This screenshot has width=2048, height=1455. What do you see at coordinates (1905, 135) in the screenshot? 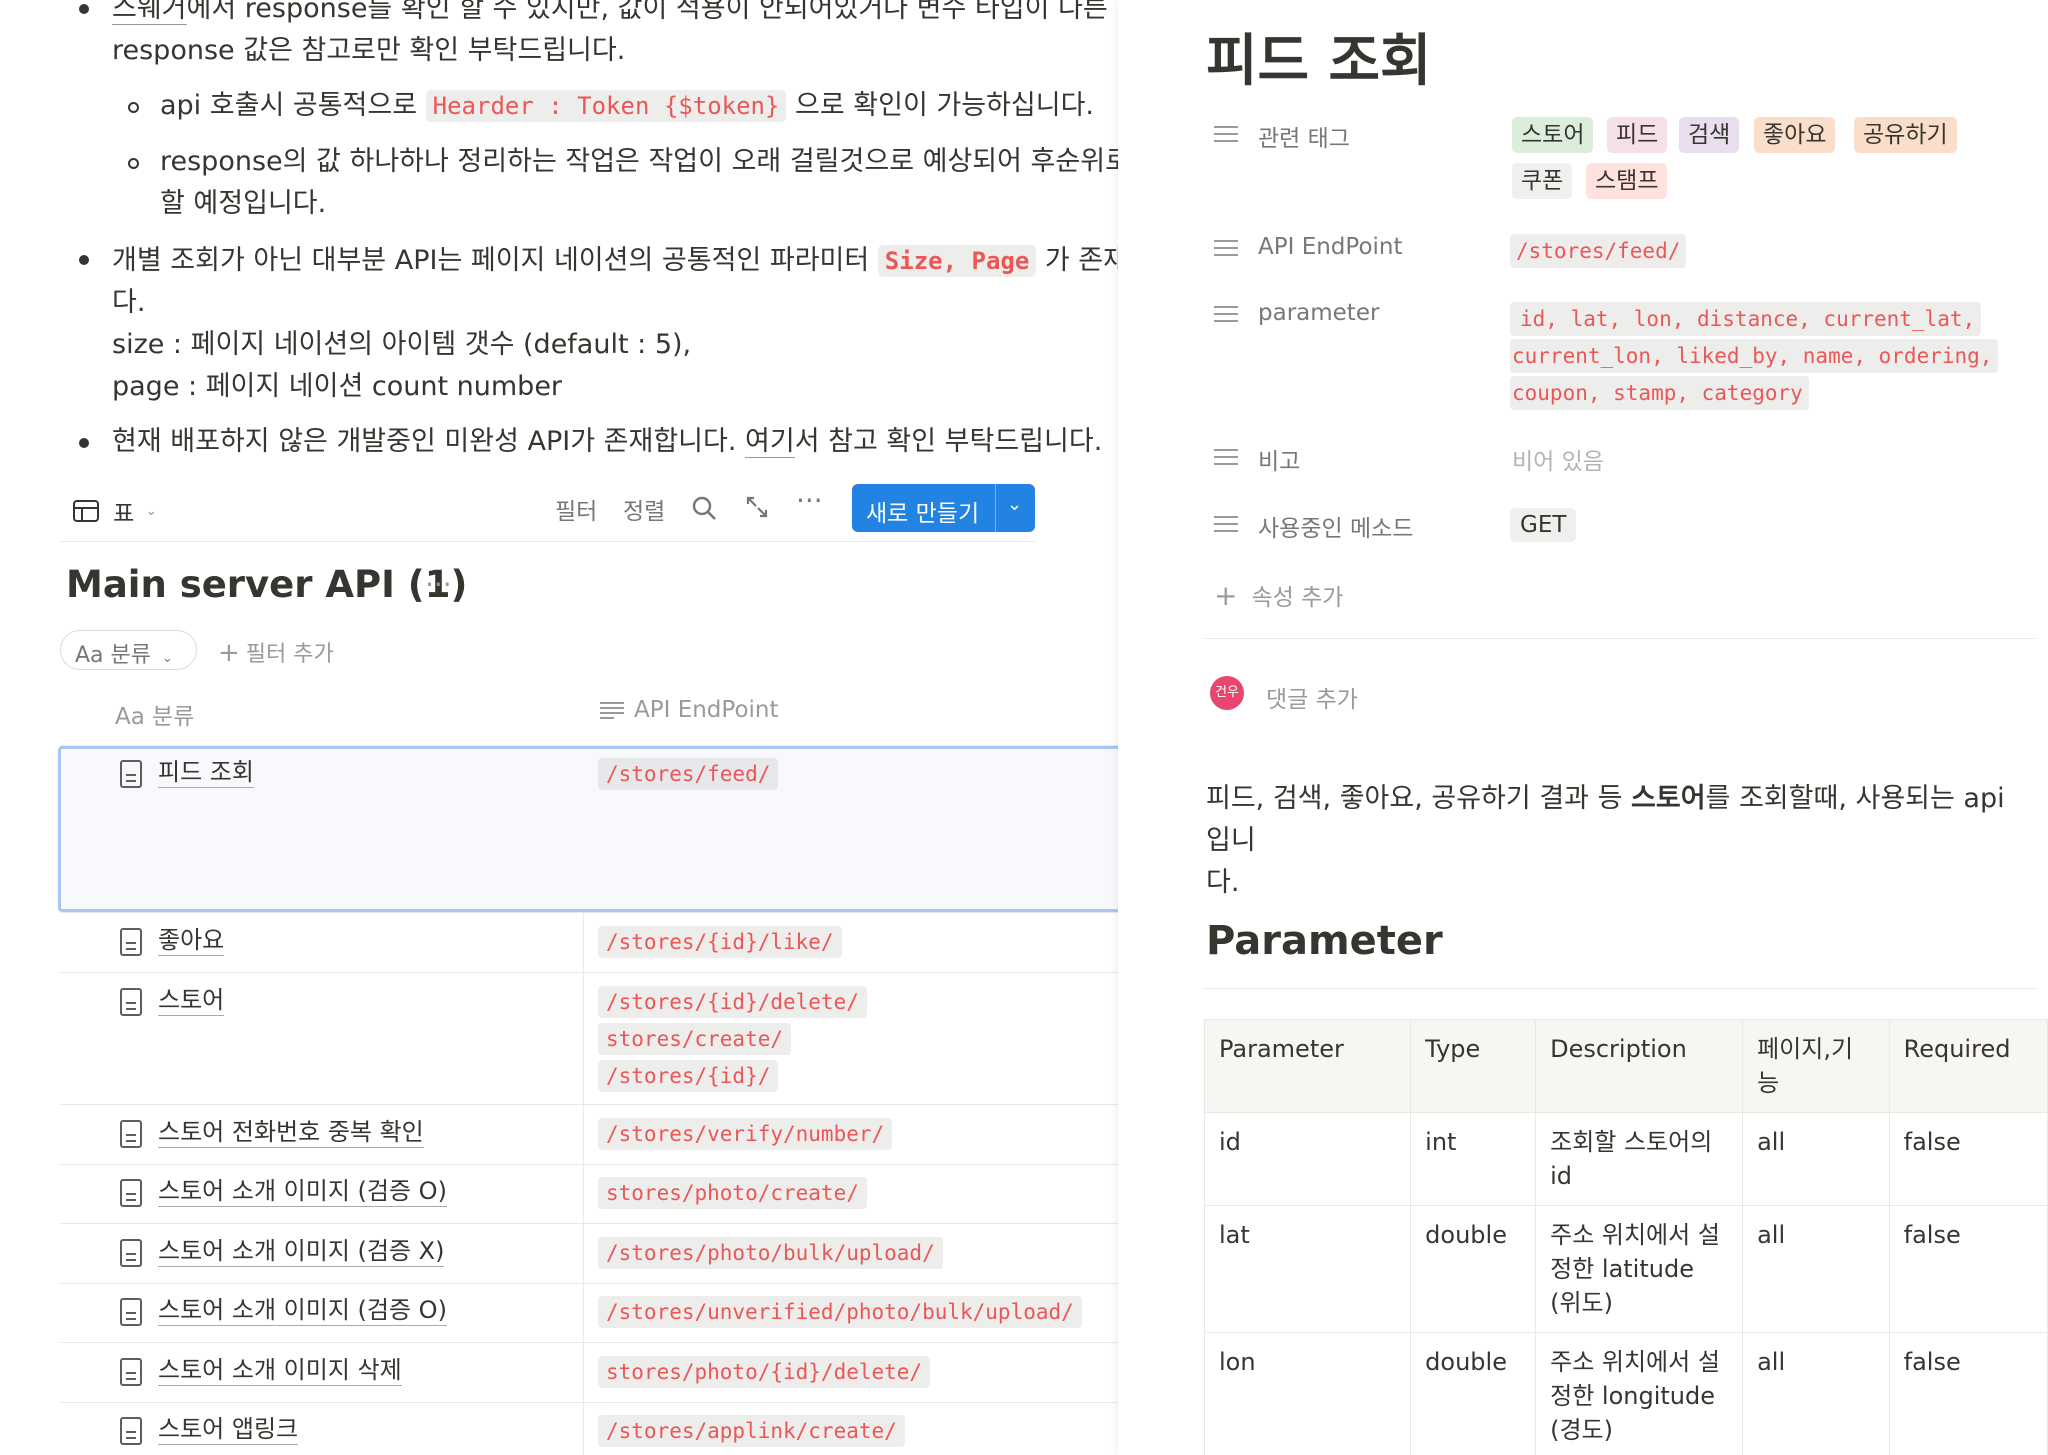
I see `tag: 공유하기` at bounding box center [1905, 135].